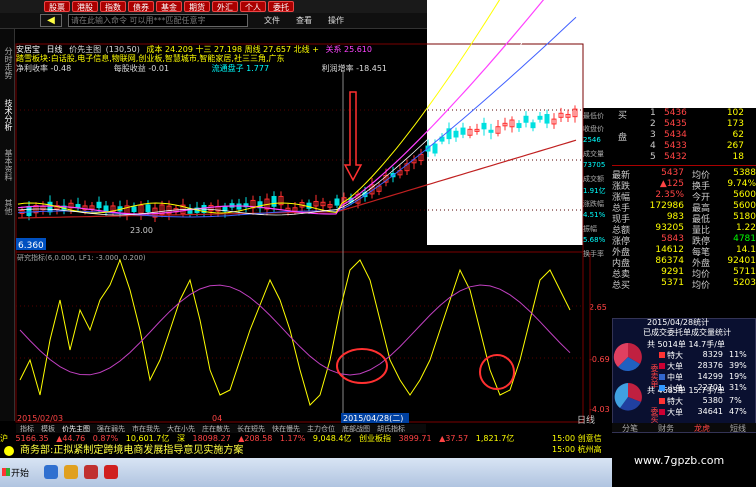  What do you see at coordinates (707, 412) in the screenshot?
I see `buy-stat-row: 大单 34641 47%` at bounding box center [707, 412].